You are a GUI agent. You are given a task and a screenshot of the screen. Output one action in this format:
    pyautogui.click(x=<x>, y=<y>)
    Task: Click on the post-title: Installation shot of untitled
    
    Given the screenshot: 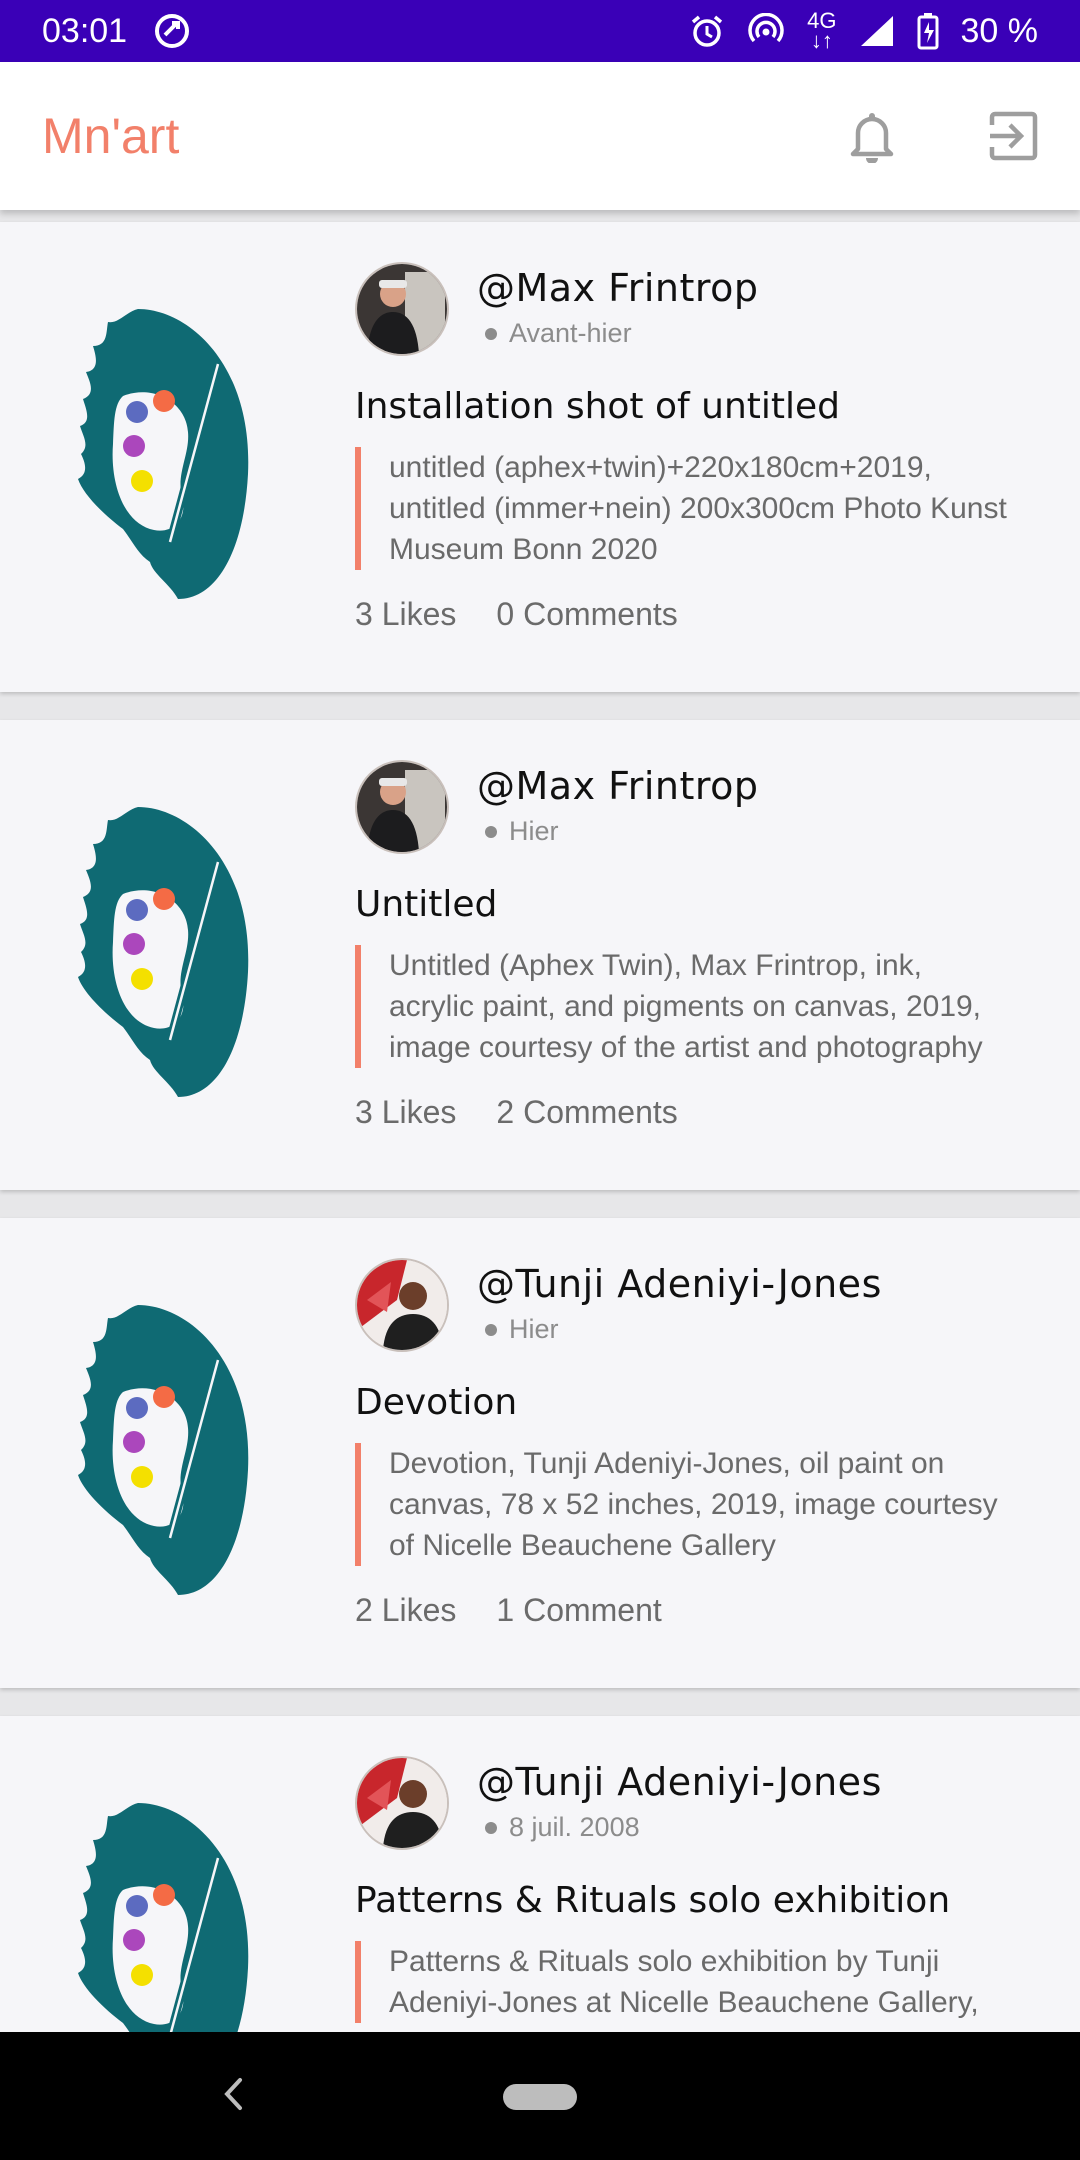 What is the action you would take?
    pyautogui.click(x=597, y=406)
    